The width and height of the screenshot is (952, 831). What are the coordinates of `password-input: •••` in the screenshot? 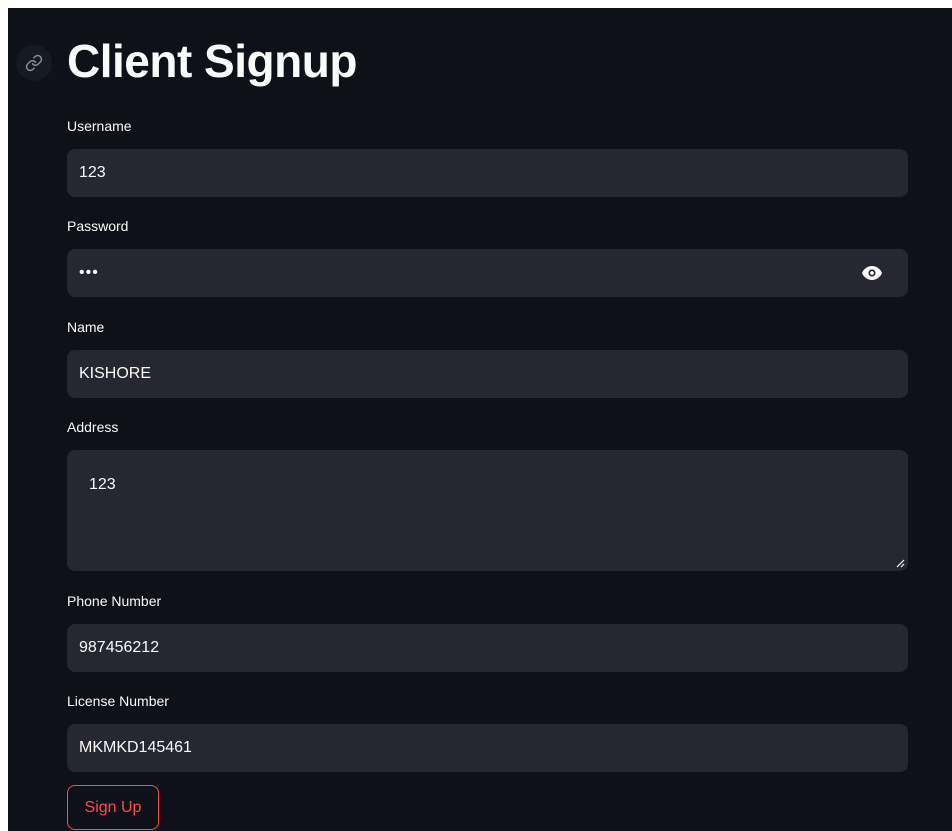 It's located at (89, 273).